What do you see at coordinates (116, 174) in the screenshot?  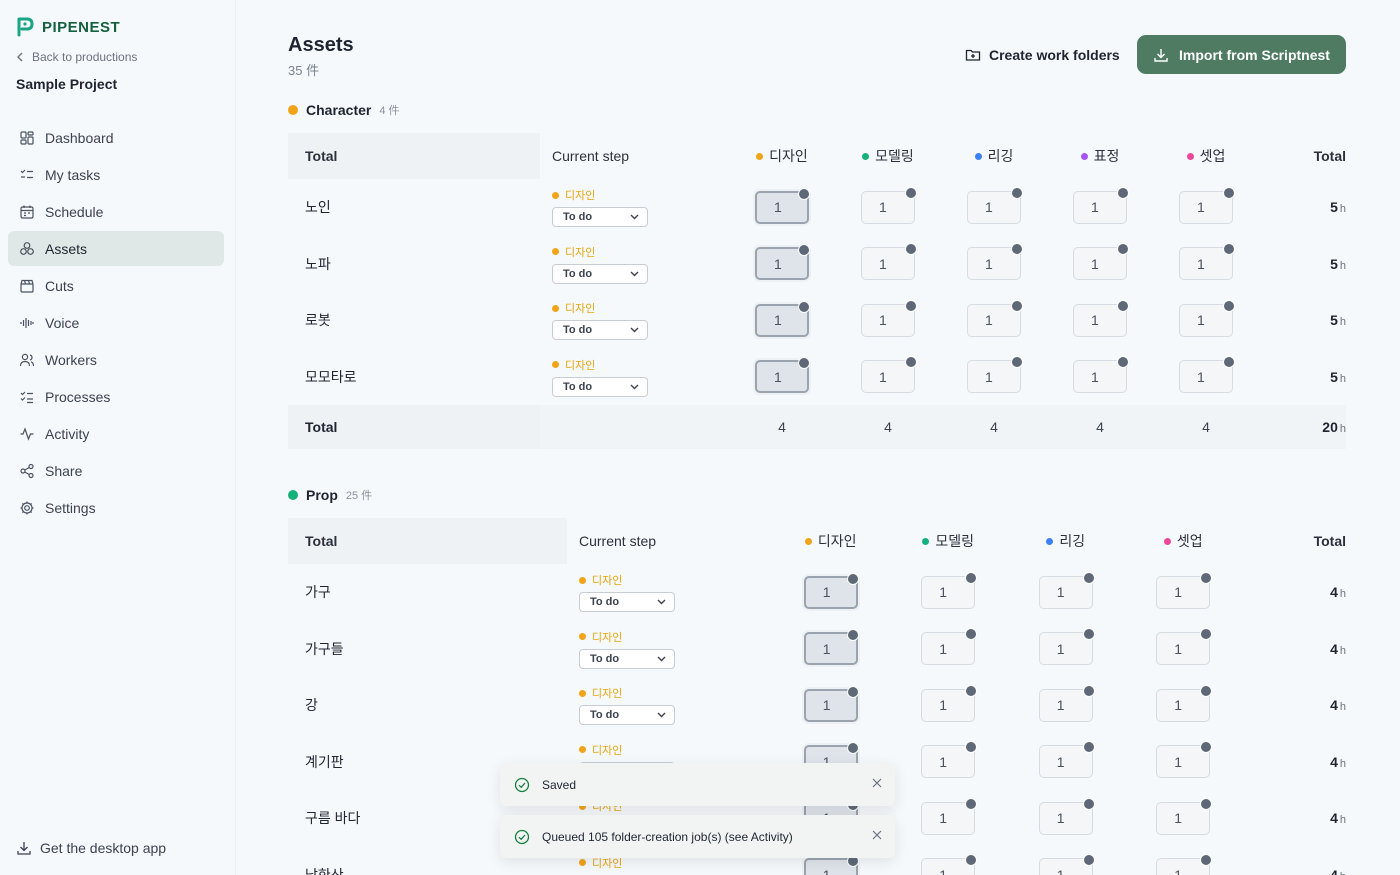 I see `sidebar-item-my-tasks: My tasks` at bounding box center [116, 174].